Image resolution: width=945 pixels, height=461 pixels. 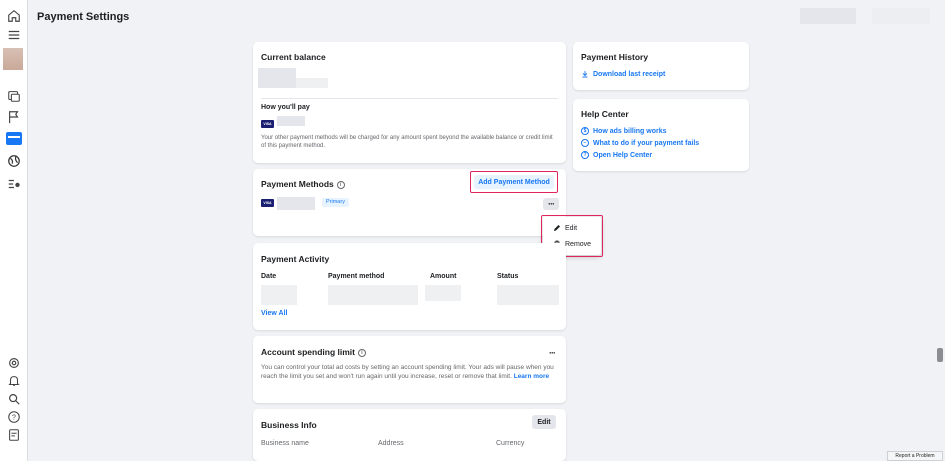 I want to click on help-icon: ?, so click(x=14, y=417).